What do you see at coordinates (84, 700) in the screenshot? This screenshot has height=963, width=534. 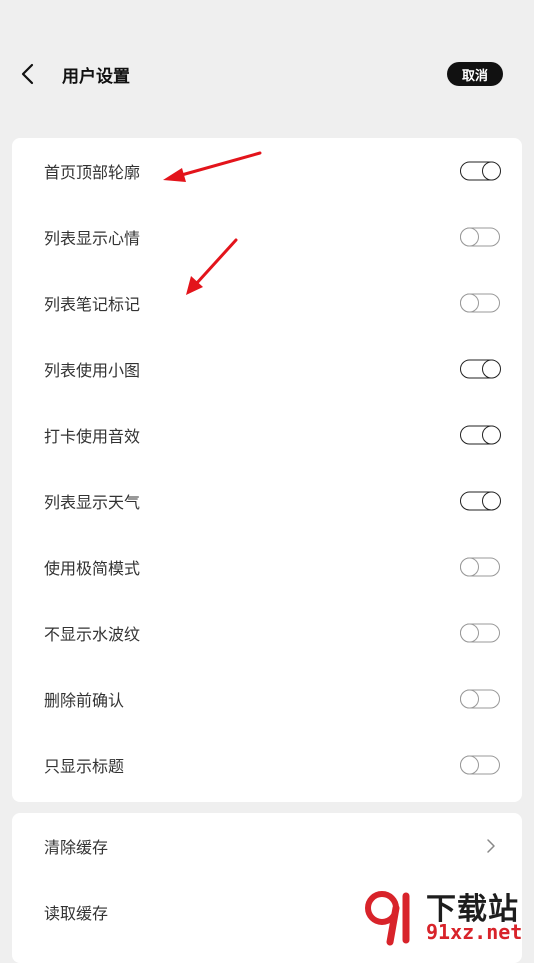 I see `setting-label: 删除前确认` at bounding box center [84, 700].